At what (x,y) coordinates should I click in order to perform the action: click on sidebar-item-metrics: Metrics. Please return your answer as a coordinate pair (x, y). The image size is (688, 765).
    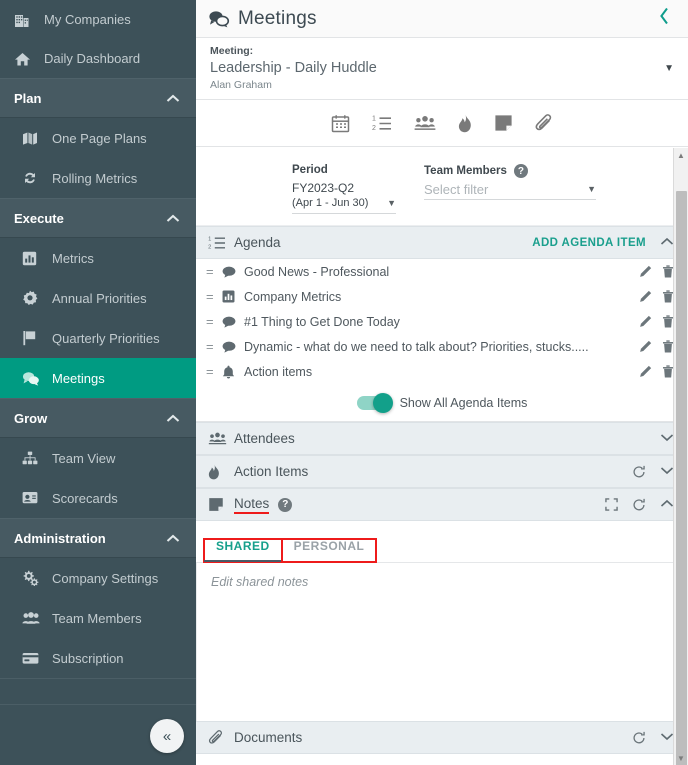
    Looking at the image, I should click on (98, 258).